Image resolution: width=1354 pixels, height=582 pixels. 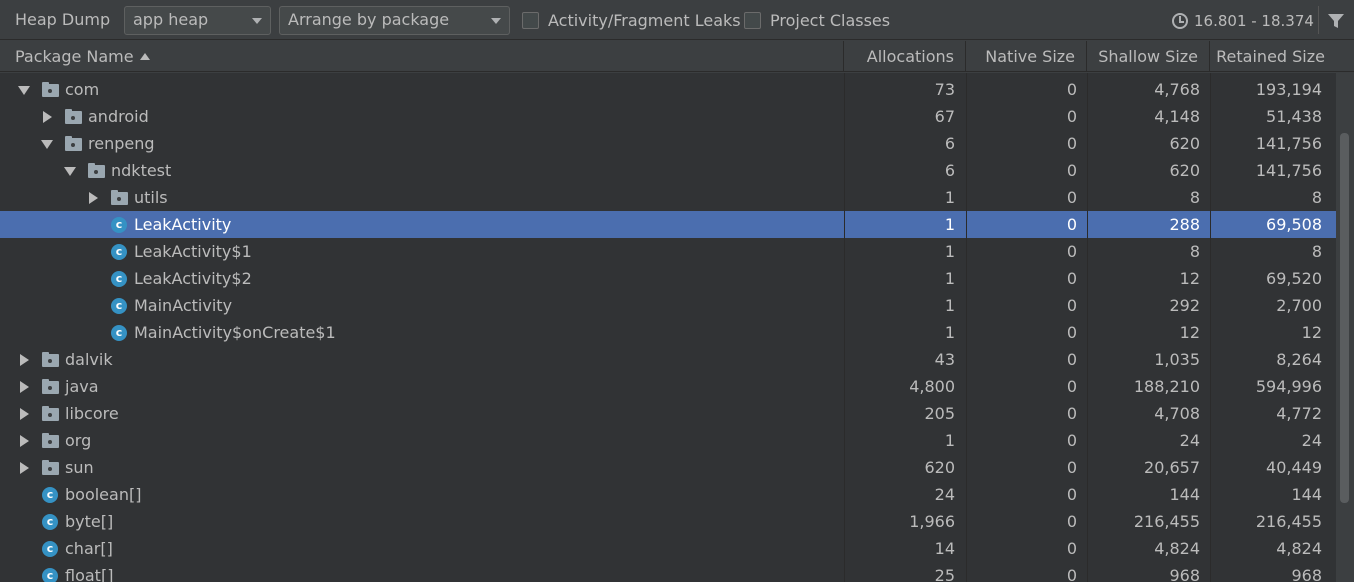 What do you see at coordinates (668, 143) in the screenshot?
I see `table-row: renpeng 6 0 620 141,756` at bounding box center [668, 143].